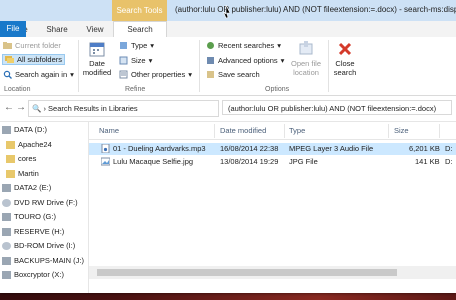 The width and height of the screenshot is (456, 300). I want to click on subfolders-icon, so click(9, 59).